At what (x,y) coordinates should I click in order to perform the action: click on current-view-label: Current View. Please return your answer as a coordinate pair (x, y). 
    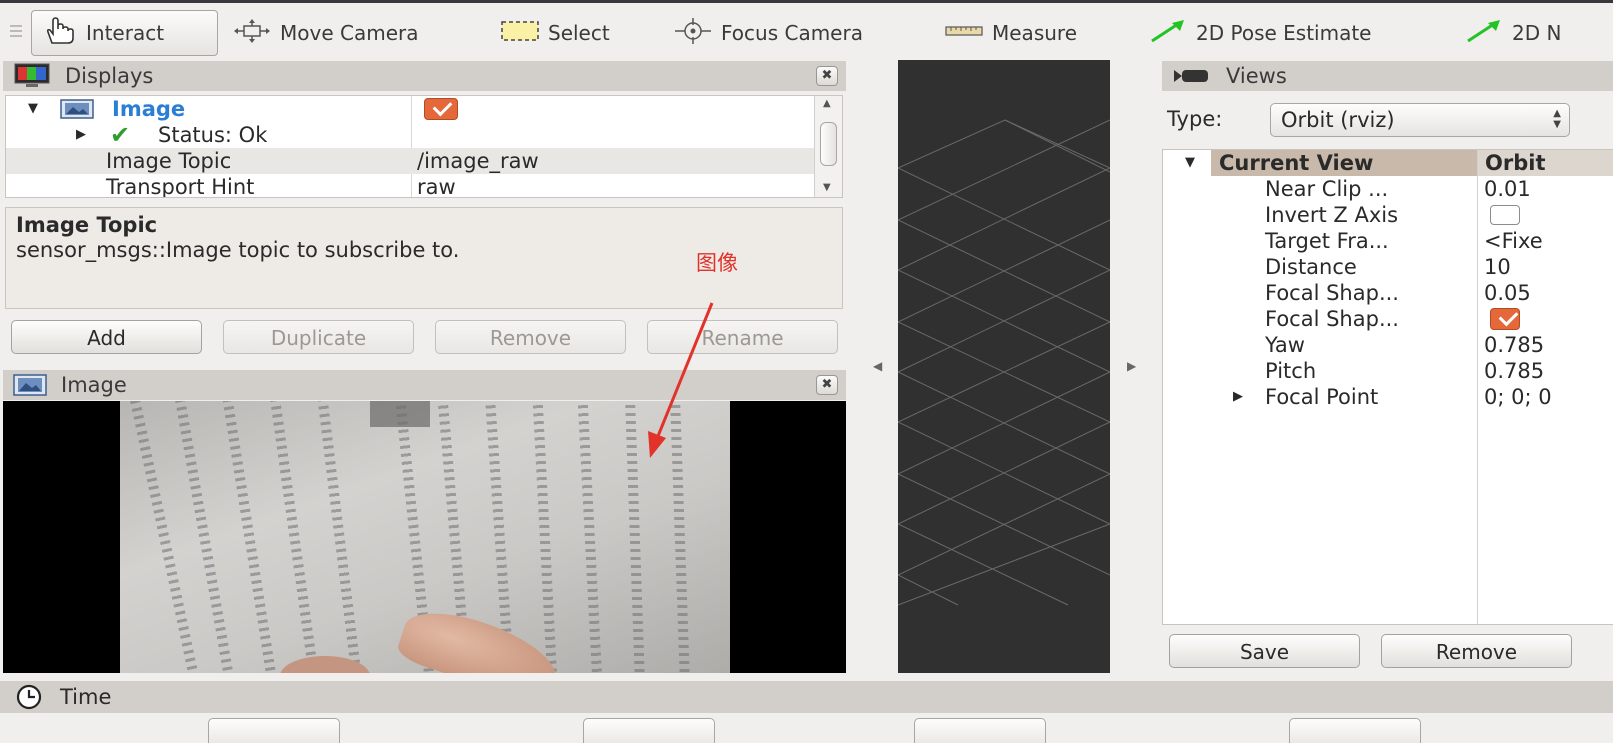
    Looking at the image, I should click on (1296, 163).